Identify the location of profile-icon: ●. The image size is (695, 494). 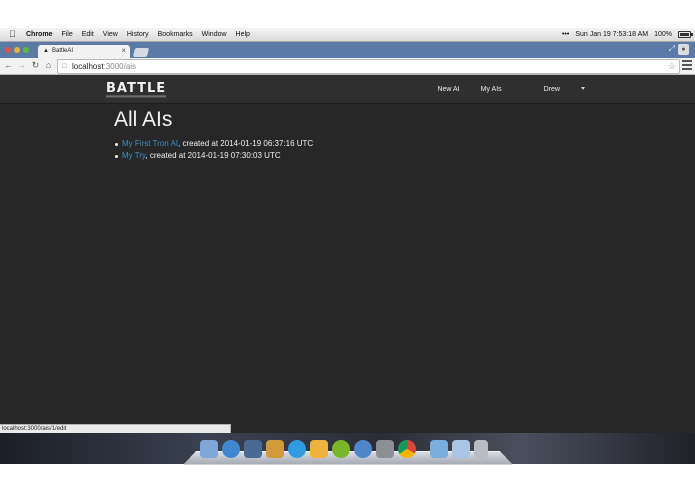
(683, 49).